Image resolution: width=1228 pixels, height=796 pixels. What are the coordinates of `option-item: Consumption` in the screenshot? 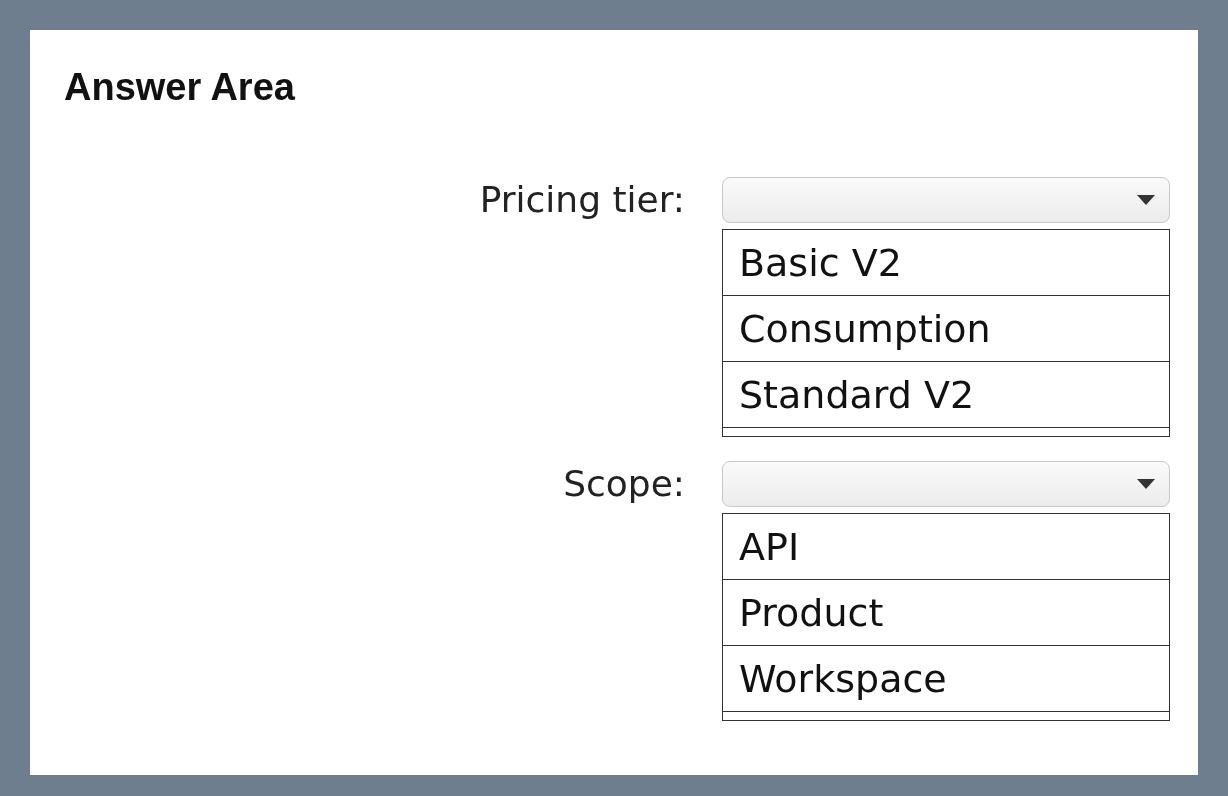 It's located at (946, 329).